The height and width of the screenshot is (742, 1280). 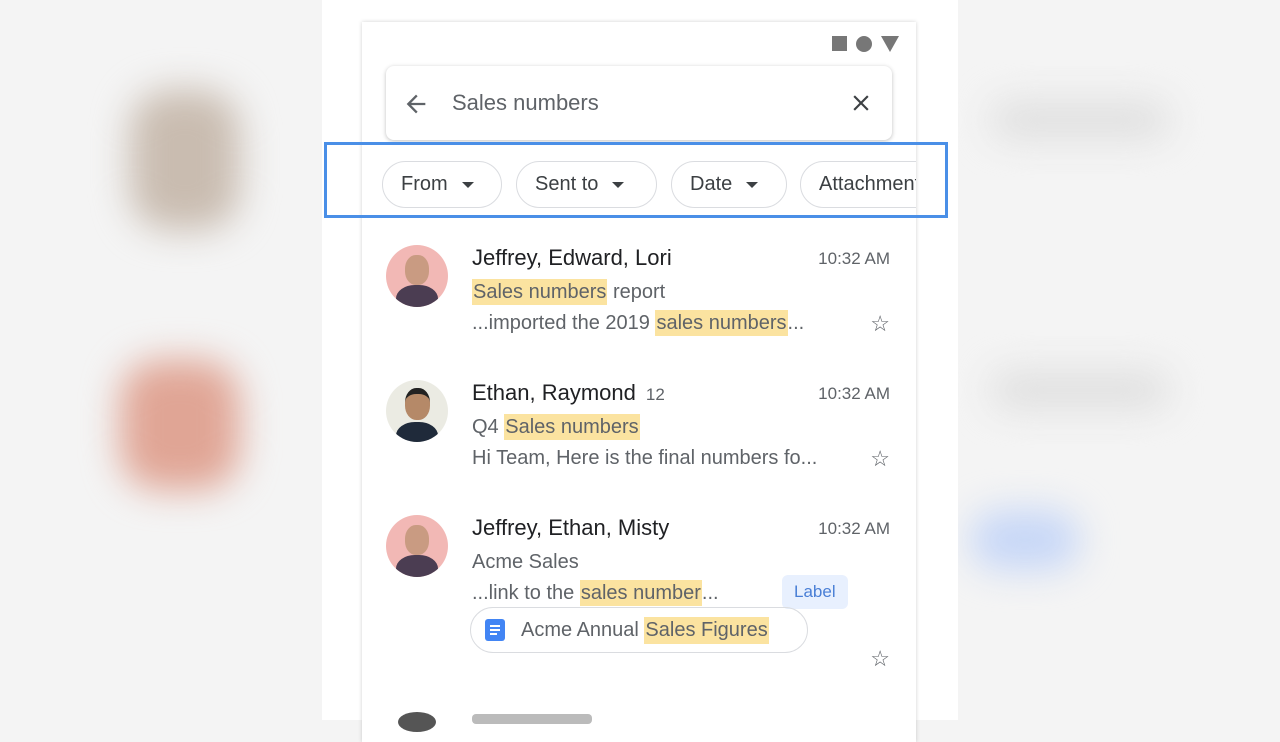 I want to click on snippet-text: ...imported the 2019, so click(x=564, y=323).